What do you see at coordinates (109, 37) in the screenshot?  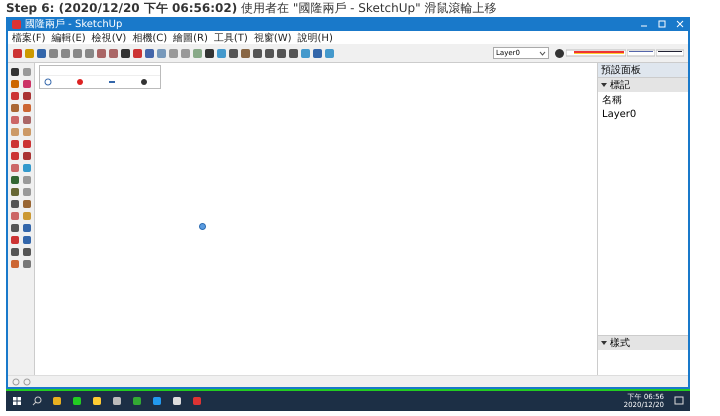 I see `menu-item: 檢視(V)` at bounding box center [109, 37].